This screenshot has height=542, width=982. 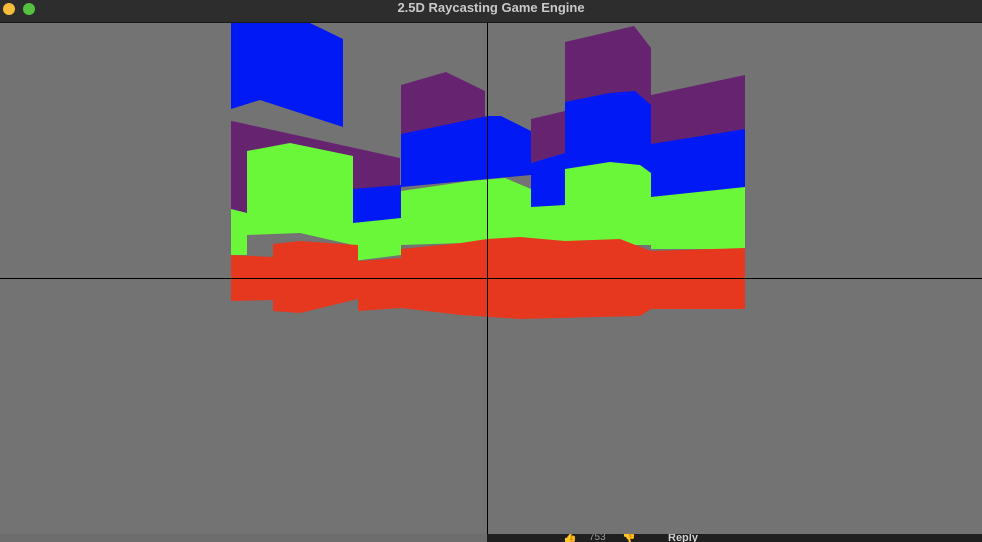 I want to click on thumbs-down-icon: 👎, so click(x=629, y=538).